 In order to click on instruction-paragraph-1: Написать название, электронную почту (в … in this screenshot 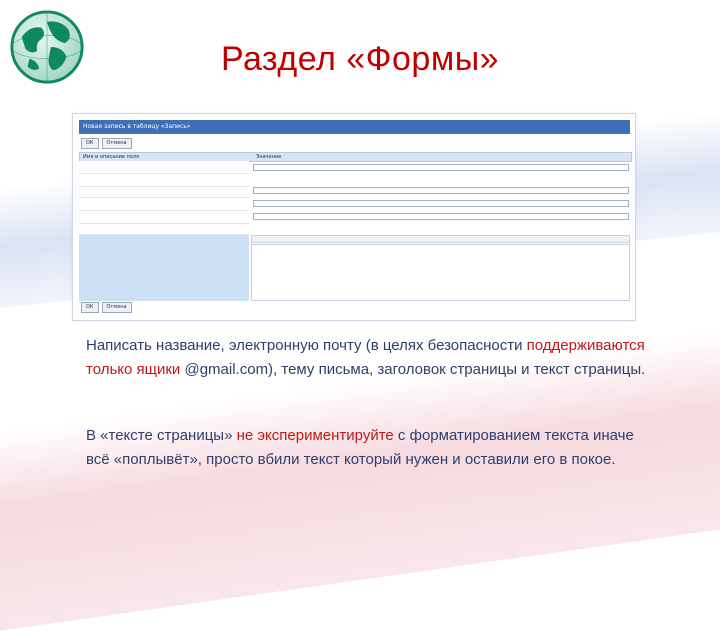, I will do `click(366, 358)`.